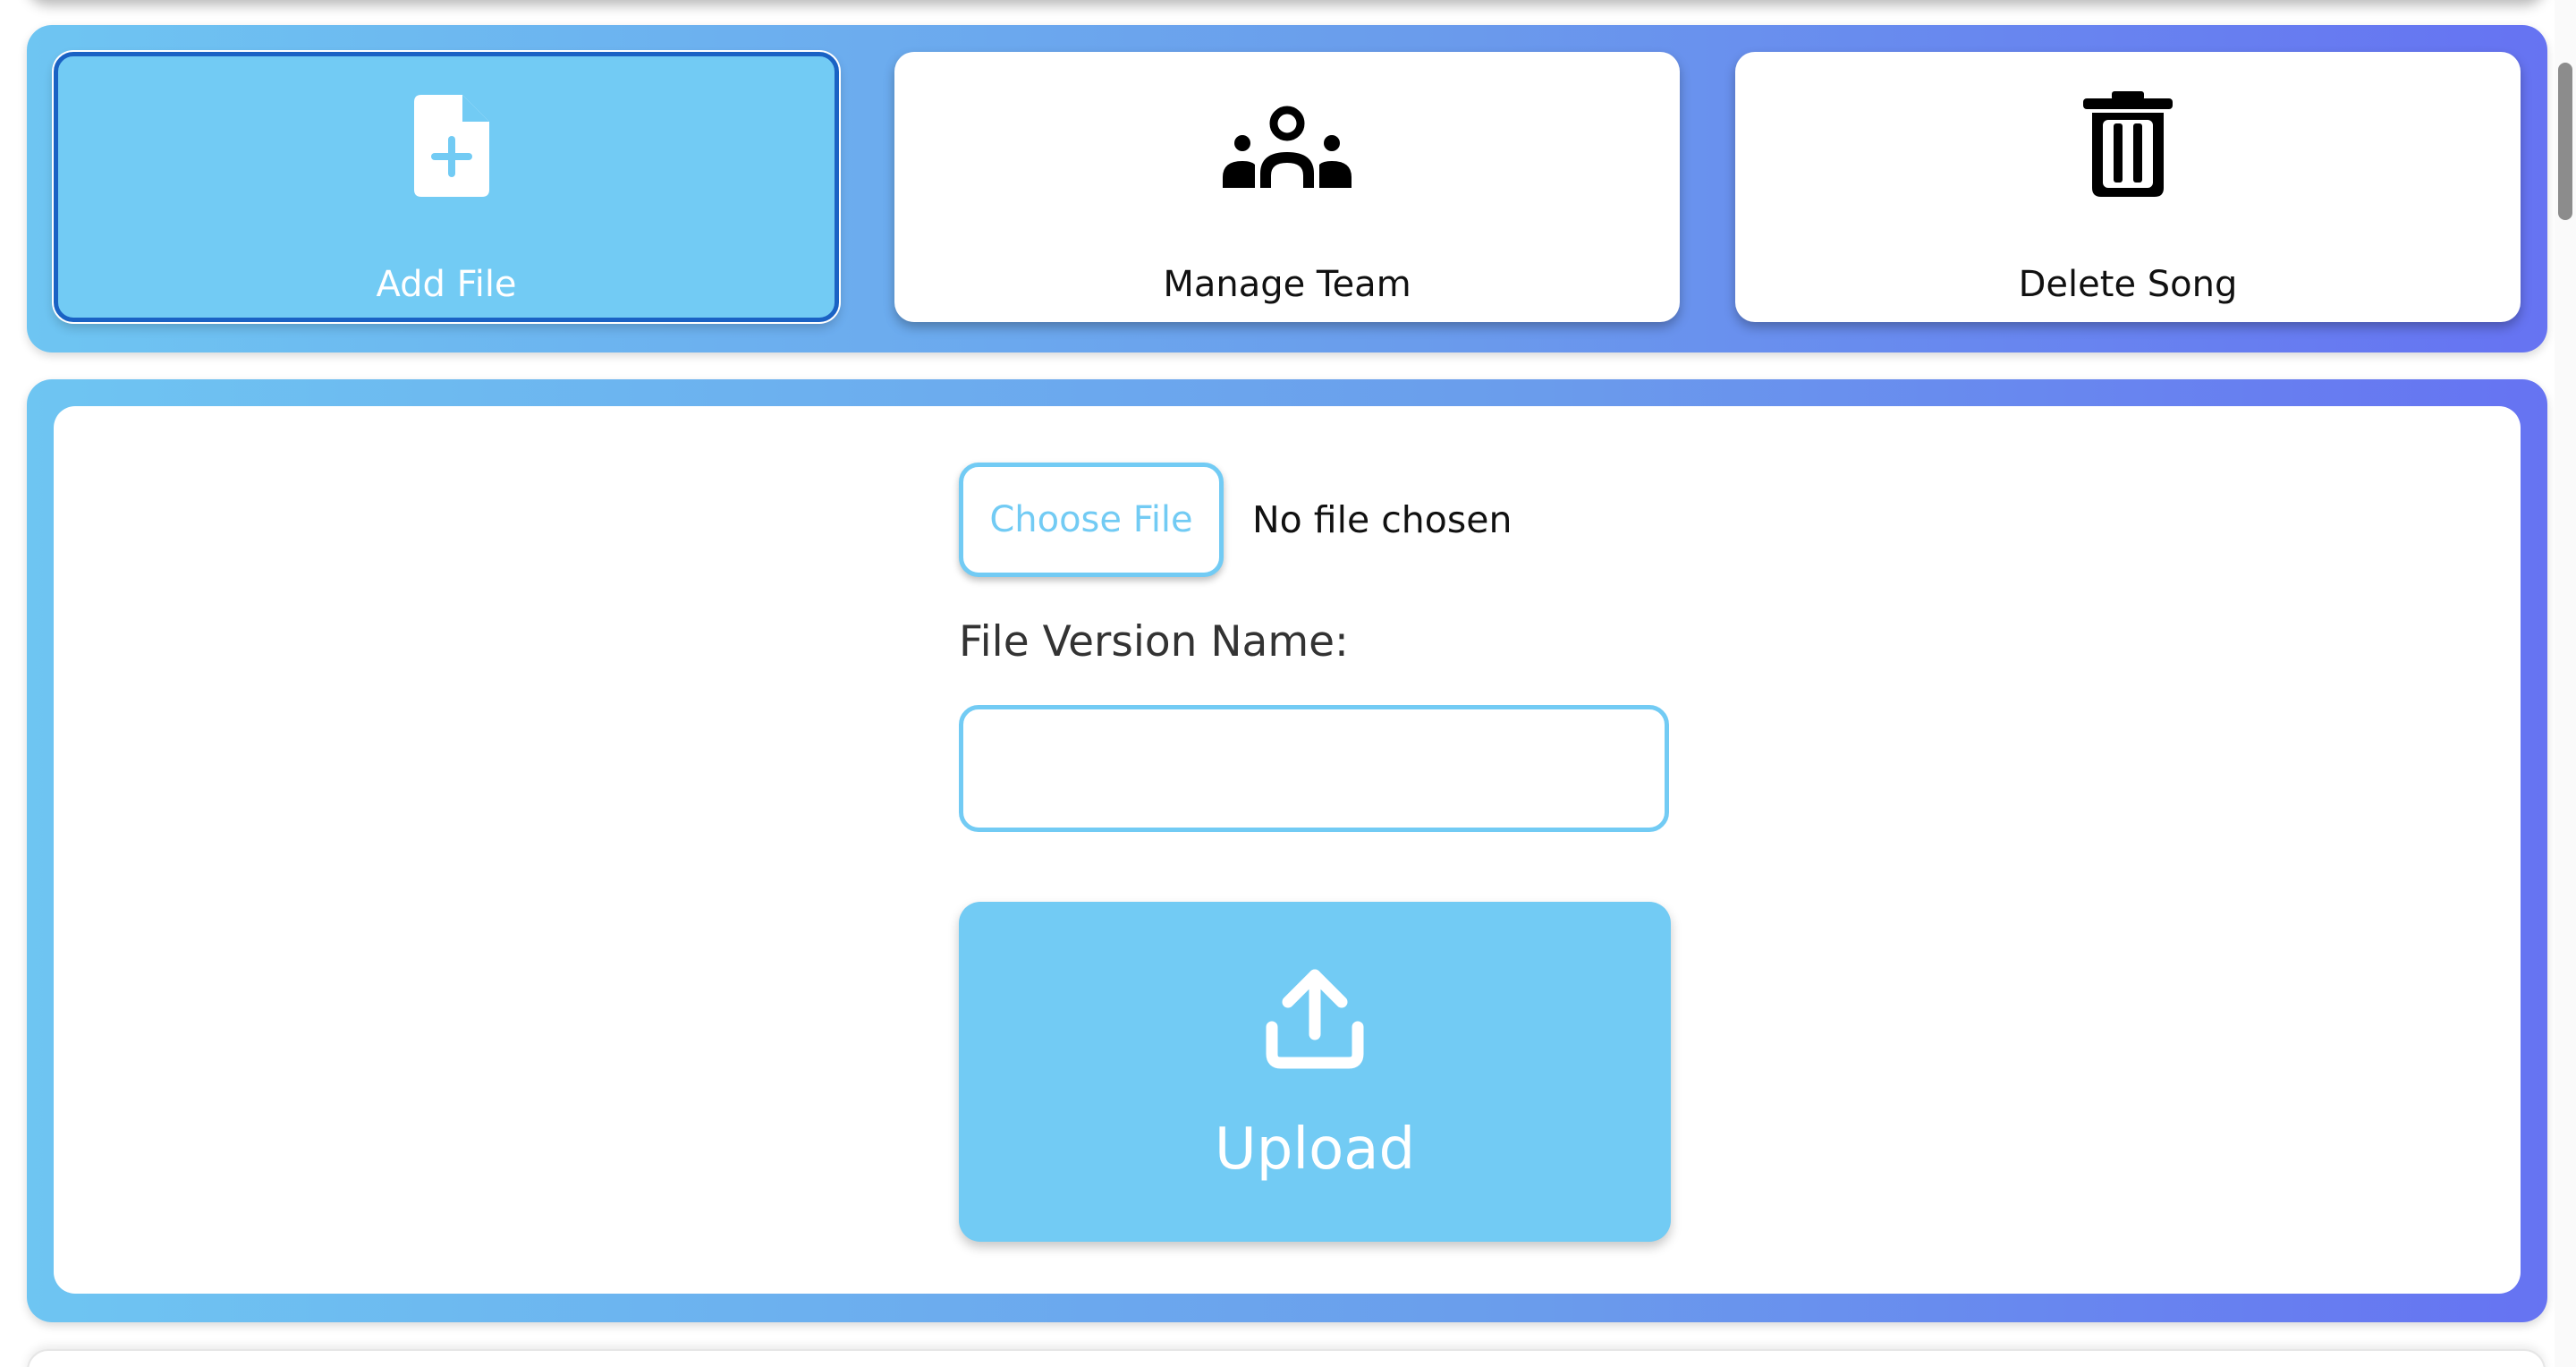  I want to click on file-plus-icon, so click(451, 146).